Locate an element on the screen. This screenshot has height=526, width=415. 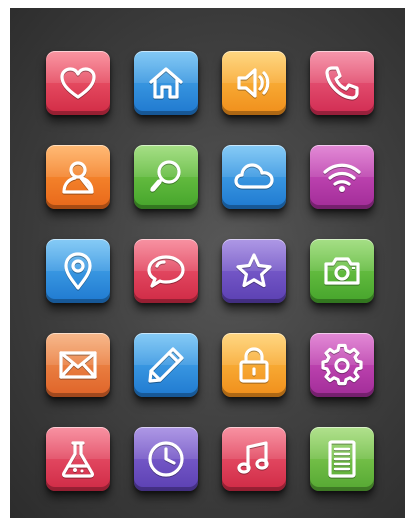
wifi-icon is located at coordinates (342, 177).